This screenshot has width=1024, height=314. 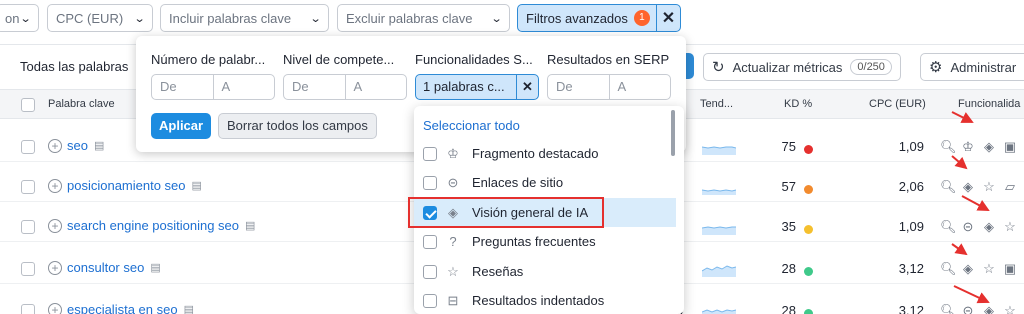 I want to click on refresh-metrics-button: ↻ Actualizar métricas 0/250, so click(x=802, y=67).